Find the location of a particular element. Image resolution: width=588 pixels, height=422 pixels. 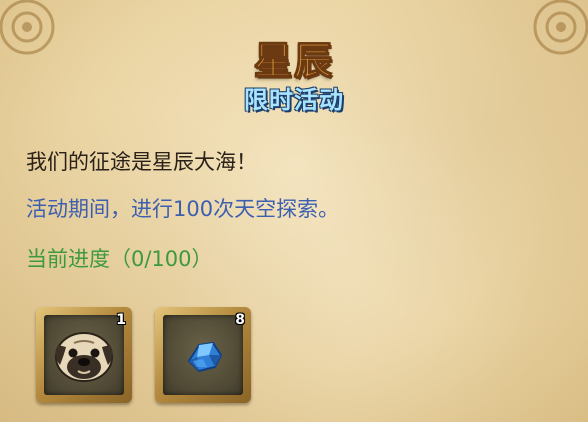

event-slogan: 我们的征途是星辰大海！ is located at coordinates (141, 162).